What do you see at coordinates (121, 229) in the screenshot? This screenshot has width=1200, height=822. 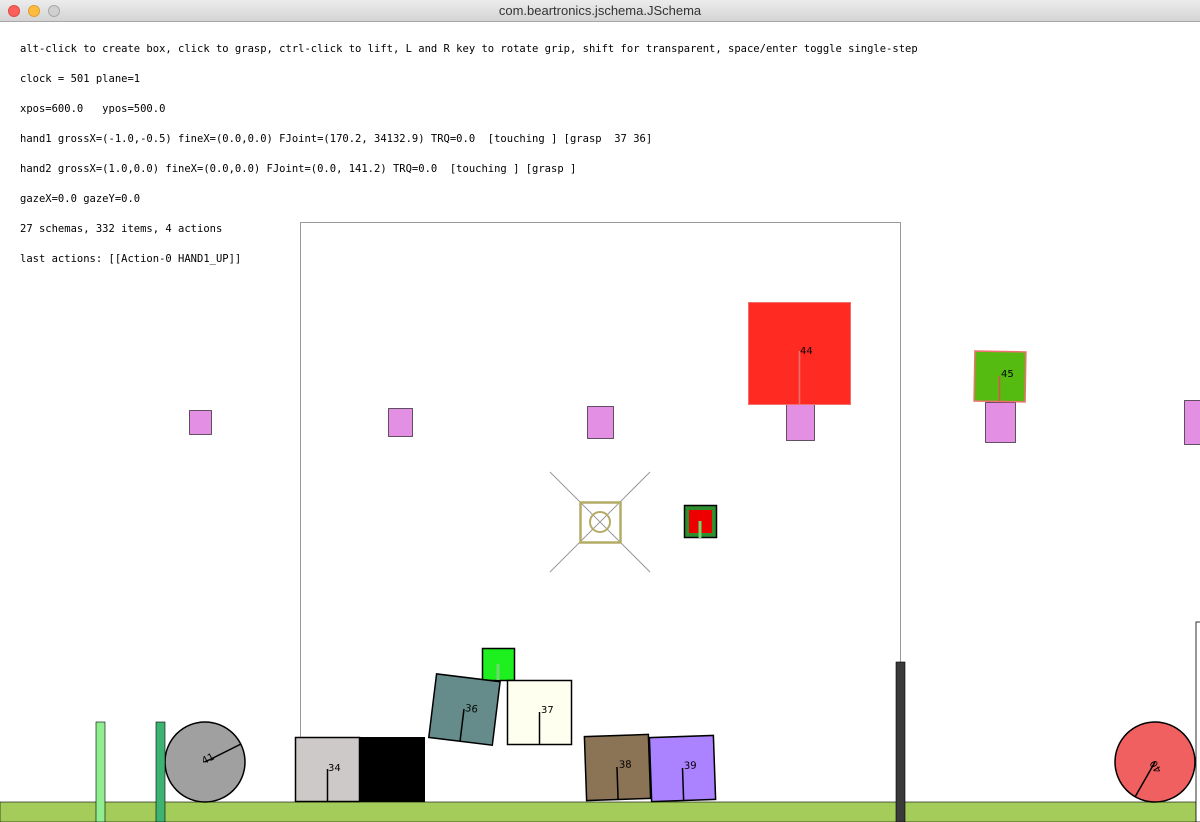 I see `status-line-schemas: 27 schemas, 332 items, 4 actions` at bounding box center [121, 229].